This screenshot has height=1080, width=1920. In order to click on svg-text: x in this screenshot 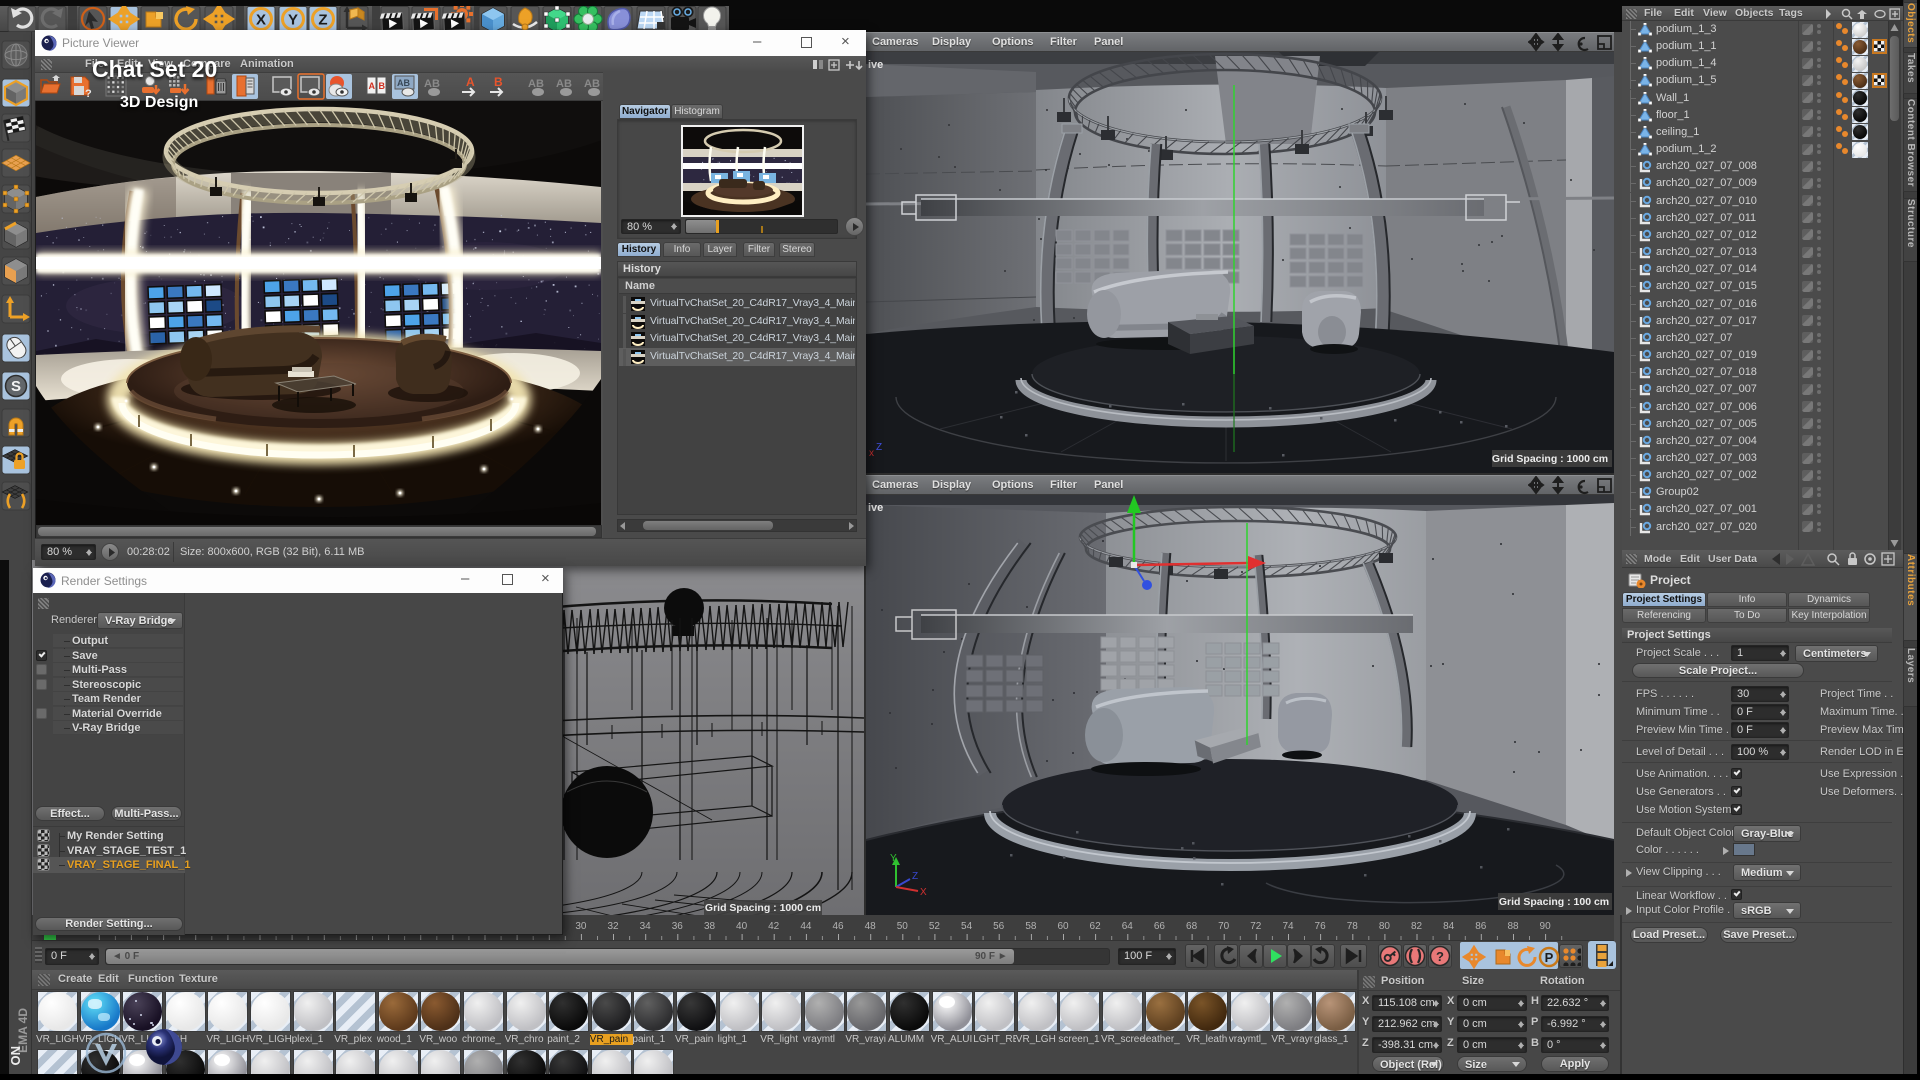, I will do `click(871, 453)`.